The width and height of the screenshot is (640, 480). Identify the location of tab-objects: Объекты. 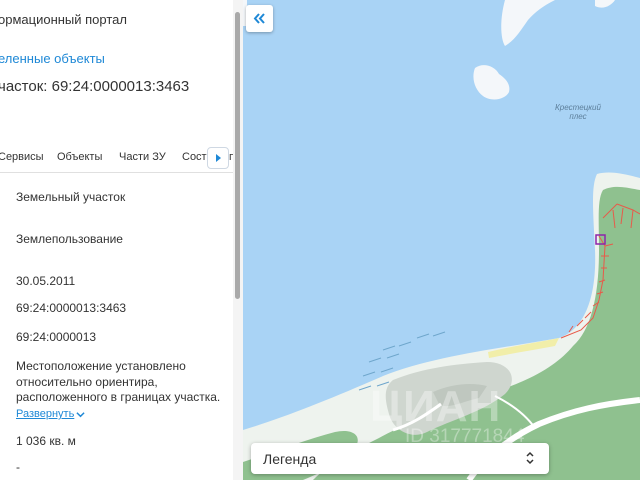
(79, 157).